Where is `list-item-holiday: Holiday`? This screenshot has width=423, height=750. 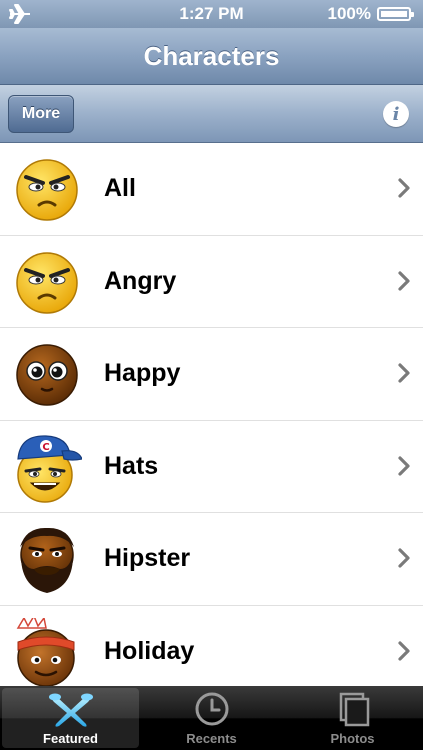 list-item-holiday: Holiday is located at coordinates (211, 646).